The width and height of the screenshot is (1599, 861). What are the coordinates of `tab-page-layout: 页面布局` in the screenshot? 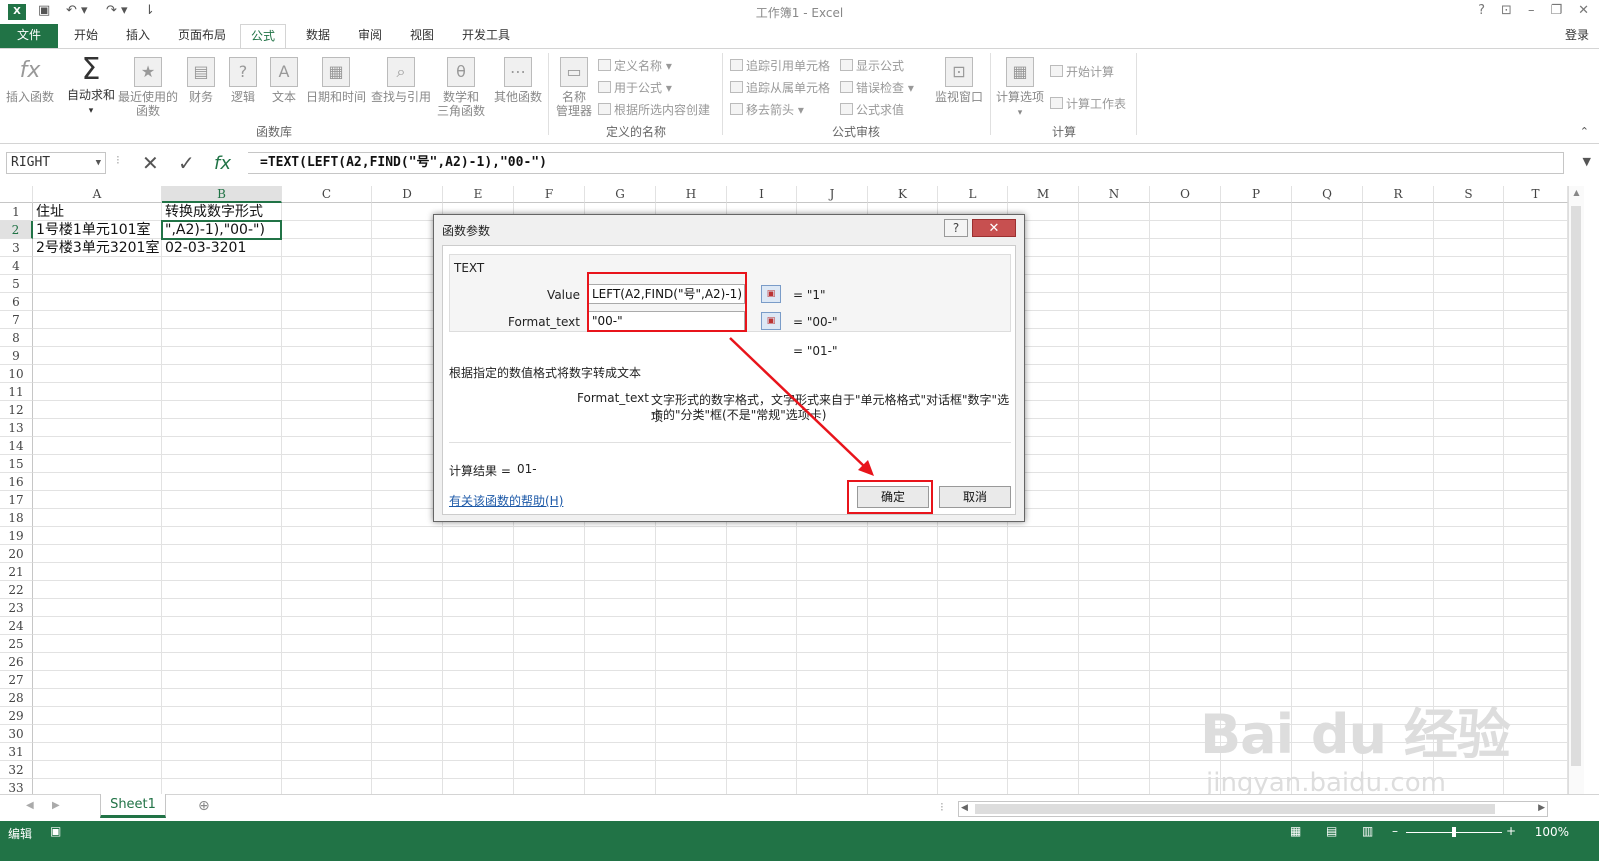 It's located at (202, 36).